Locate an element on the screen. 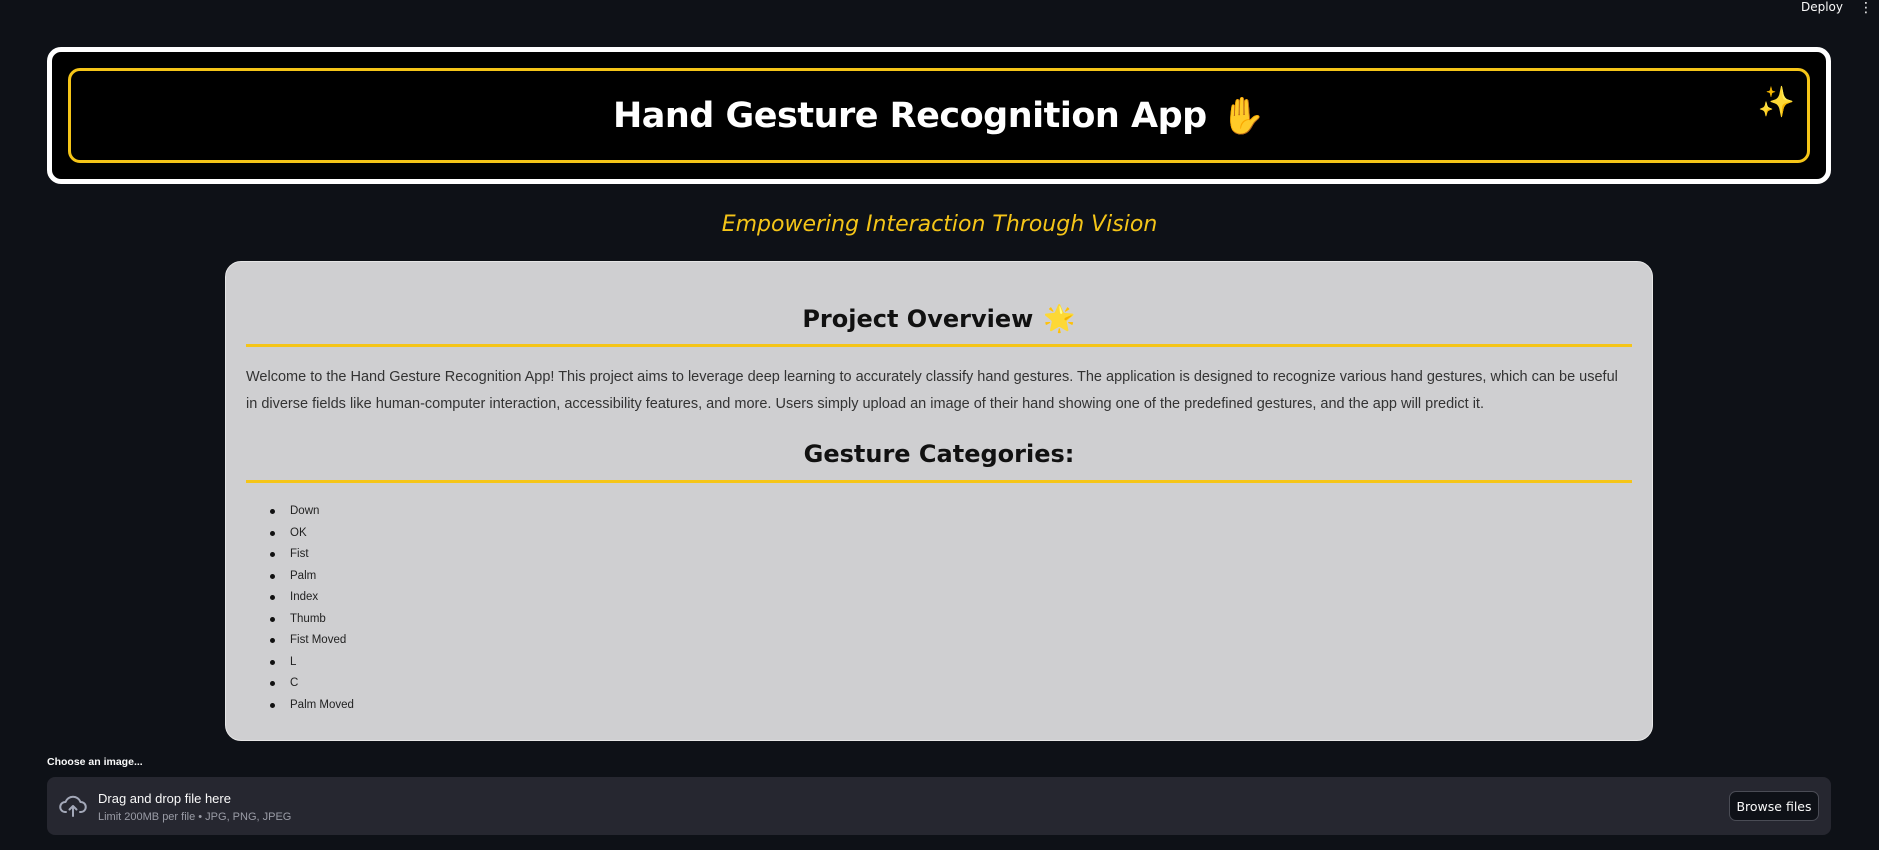 The width and height of the screenshot is (1879, 850). list-item: OK is located at coordinates (951, 534).